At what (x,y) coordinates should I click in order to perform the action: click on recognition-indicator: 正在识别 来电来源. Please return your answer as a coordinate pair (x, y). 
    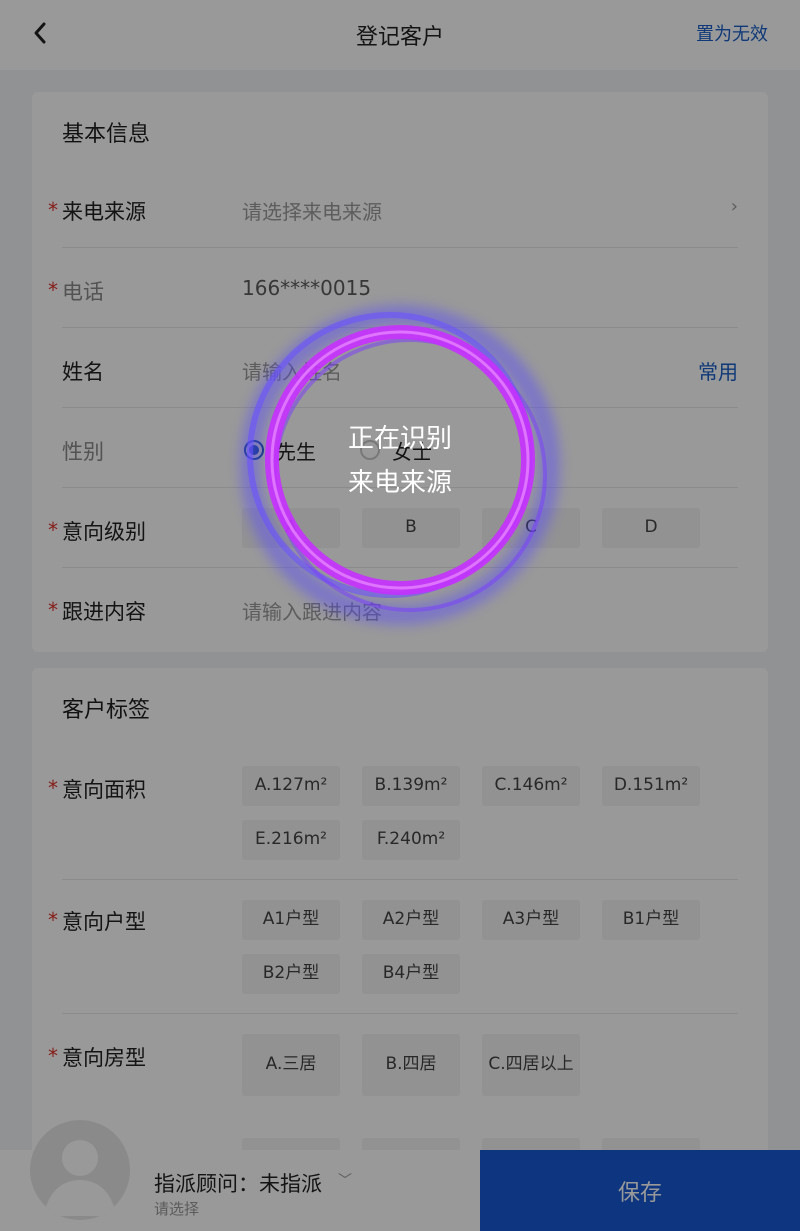
    Looking at the image, I should click on (400, 470).